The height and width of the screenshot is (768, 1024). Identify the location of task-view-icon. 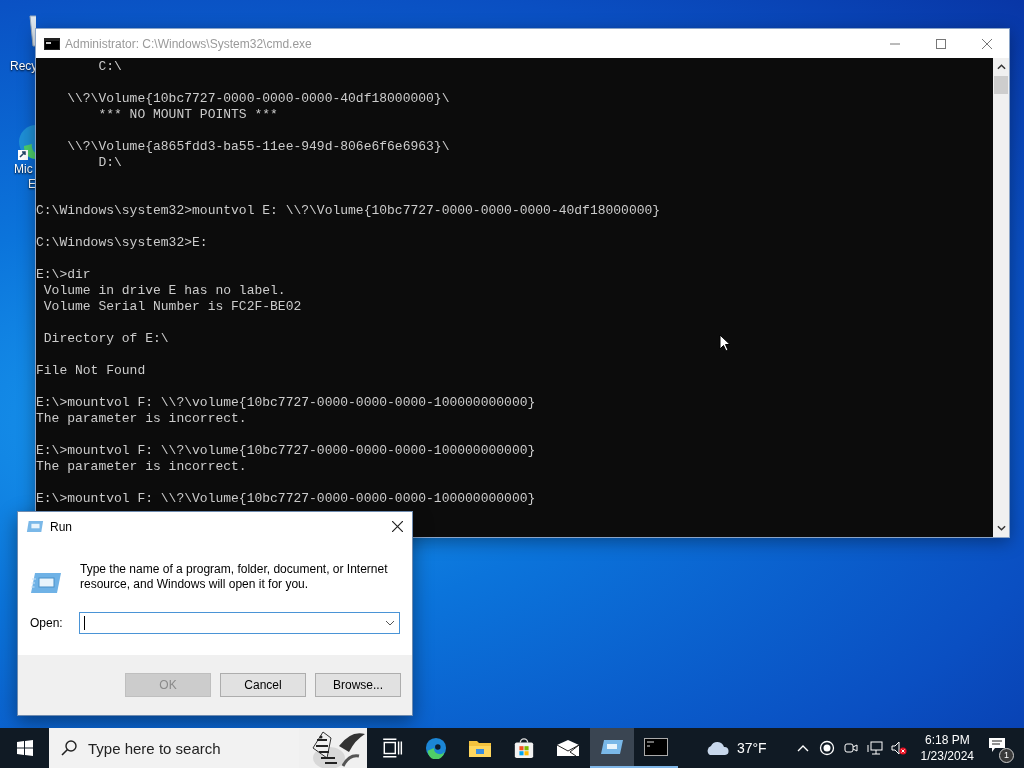
(392, 748).